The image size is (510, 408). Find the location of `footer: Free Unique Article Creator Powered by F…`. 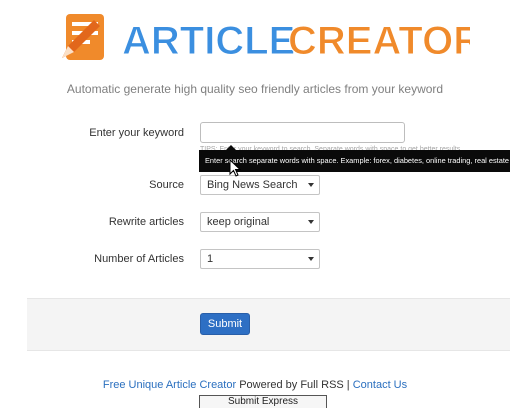

footer: Free Unique Article Creator Powered by F… is located at coordinates (255, 385).